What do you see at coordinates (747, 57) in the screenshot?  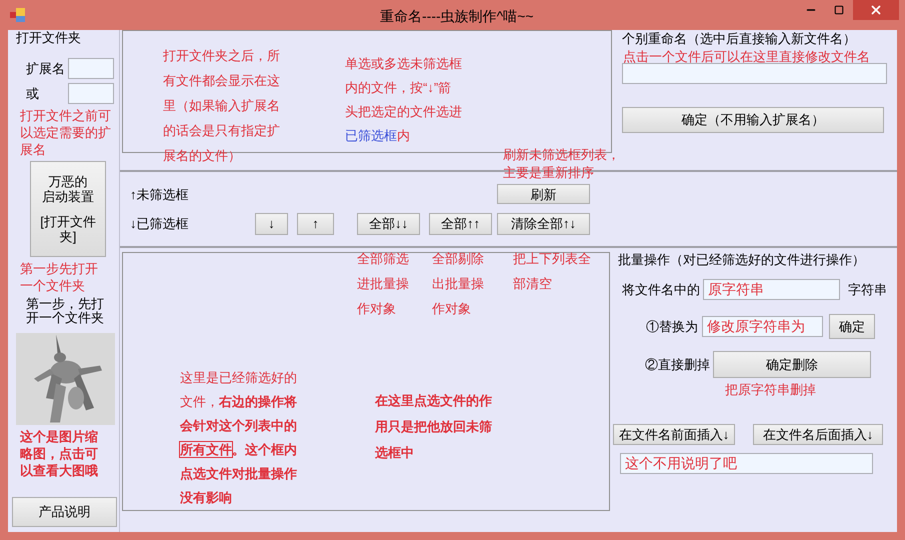 I see `annotation-text: 点击一个文件后可以在这里直接修改文件名` at bounding box center [747, 57].